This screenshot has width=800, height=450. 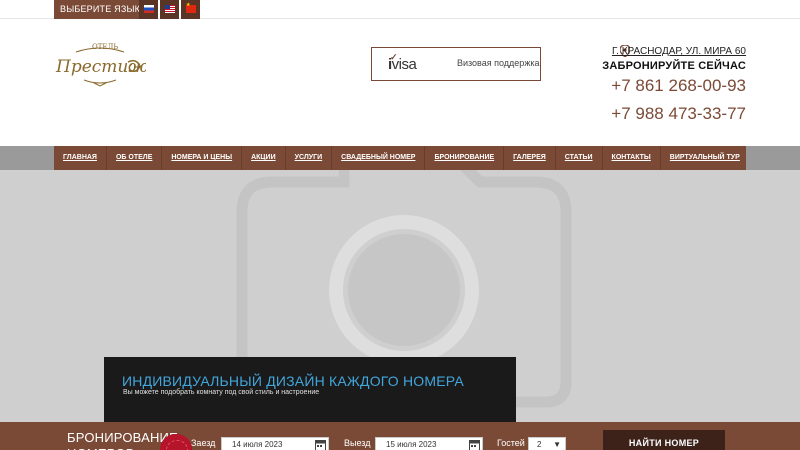 I want to click on nav-item-virtual-tour: ВИРТУАЛЬНЫЙ ТУР, so click(x=705, y=158).